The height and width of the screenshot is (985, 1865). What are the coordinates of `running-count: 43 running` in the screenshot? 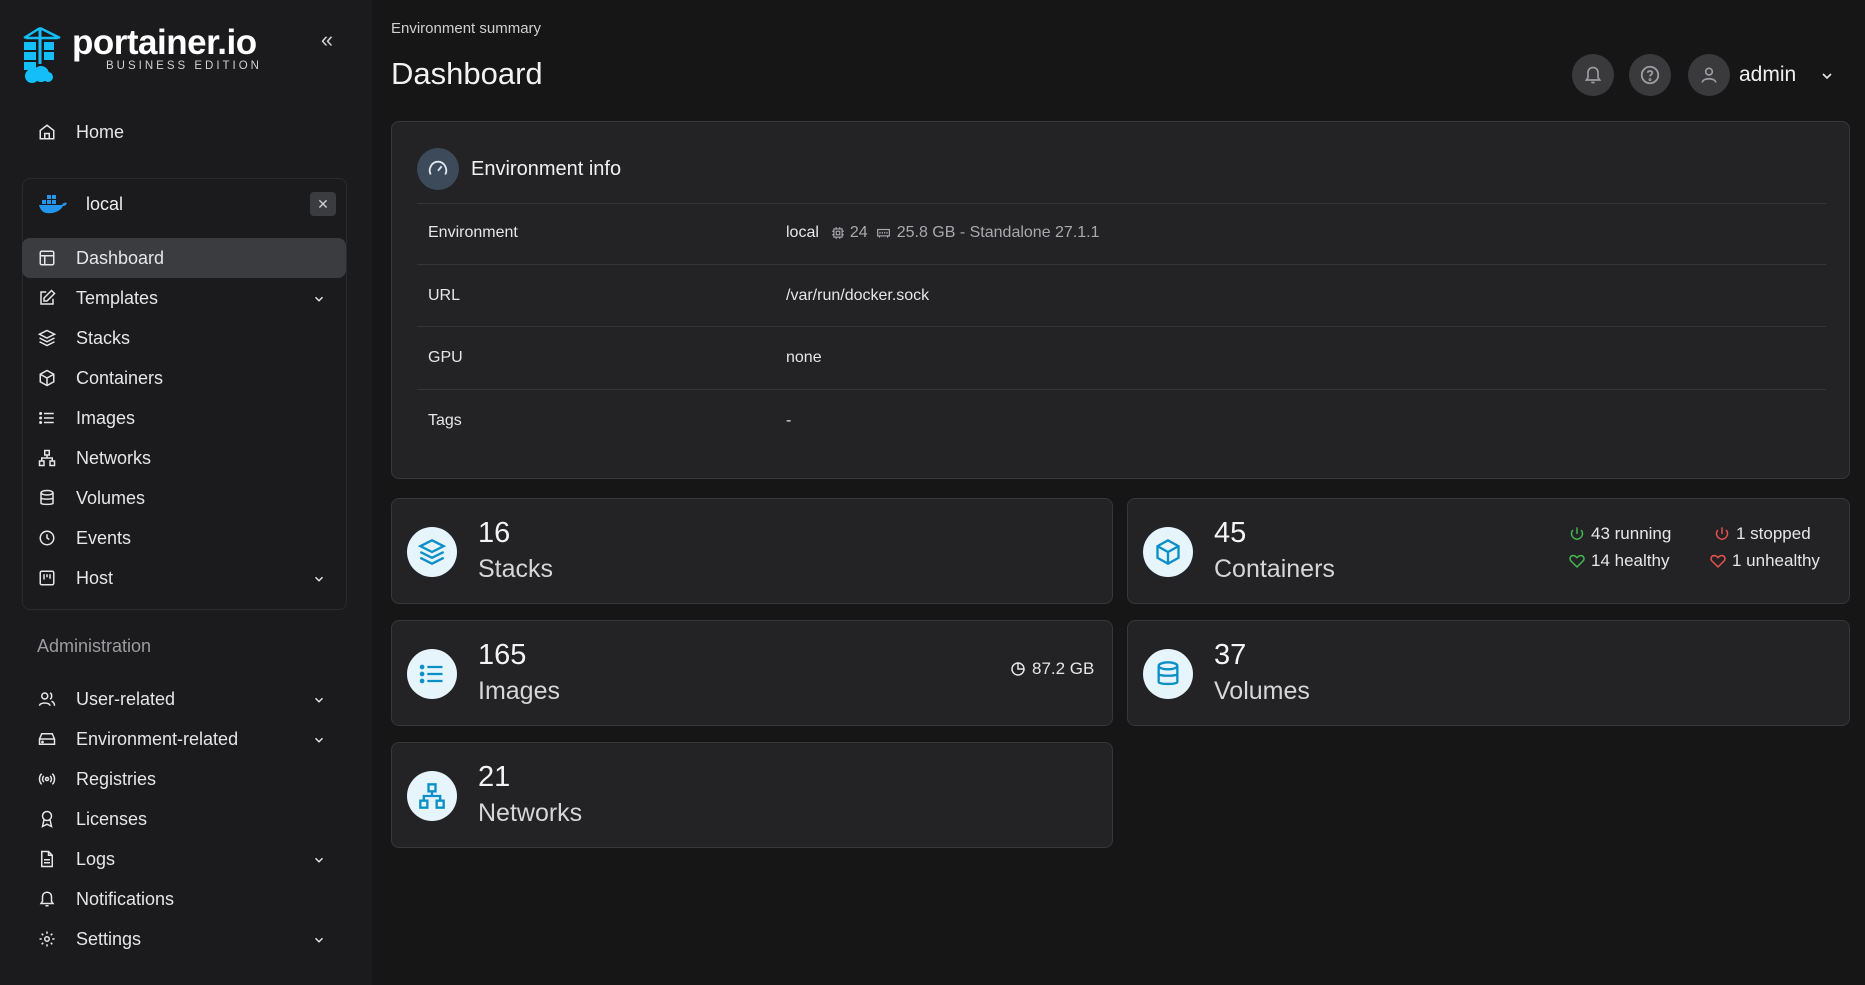 It's located at (1620, 534).